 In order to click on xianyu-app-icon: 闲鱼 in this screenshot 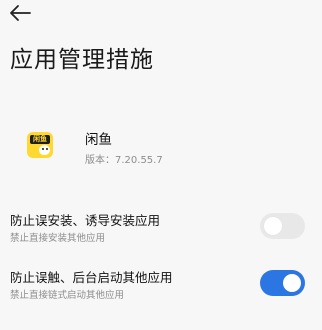, I will do `click(40, 145)`.